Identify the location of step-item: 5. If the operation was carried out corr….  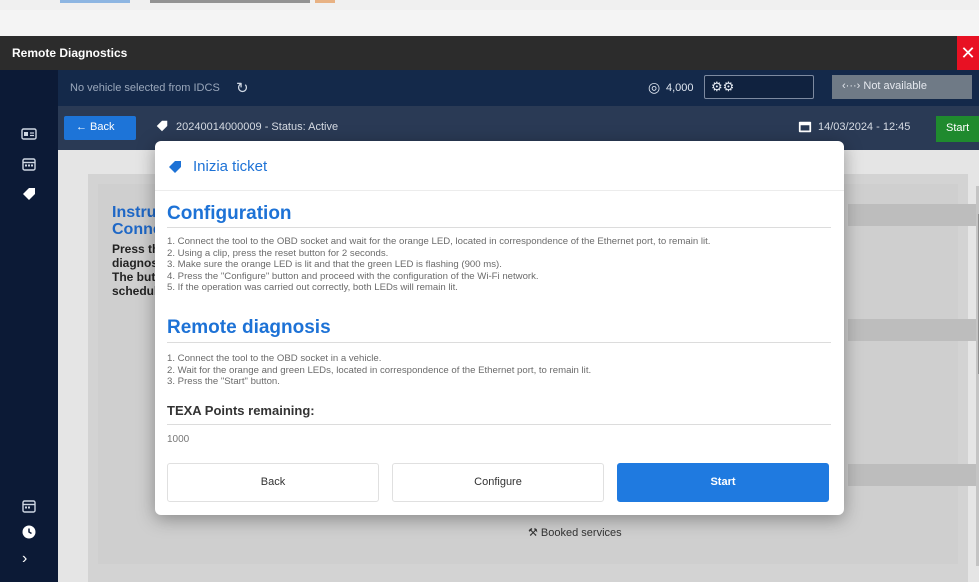
(312, 288).